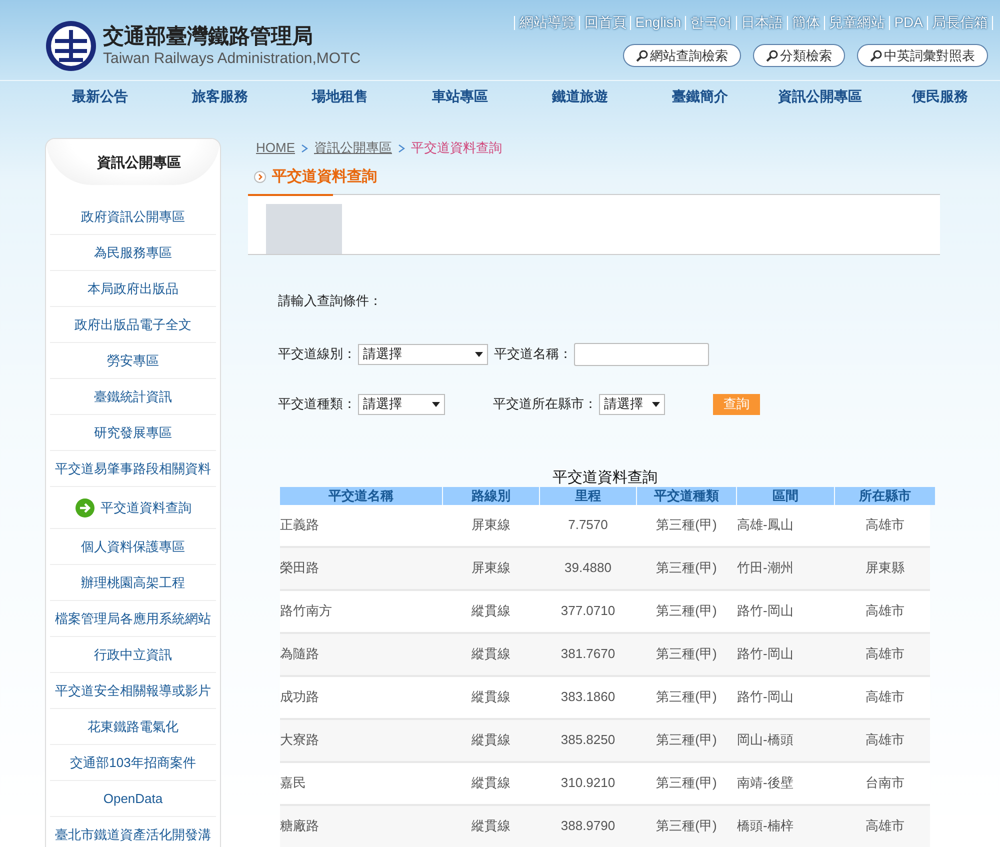 Image resolution: width=1000 pixels, height=847 pixels. I want to click on breadcrumb-link: 資訊公開專區, so click(353, 148).